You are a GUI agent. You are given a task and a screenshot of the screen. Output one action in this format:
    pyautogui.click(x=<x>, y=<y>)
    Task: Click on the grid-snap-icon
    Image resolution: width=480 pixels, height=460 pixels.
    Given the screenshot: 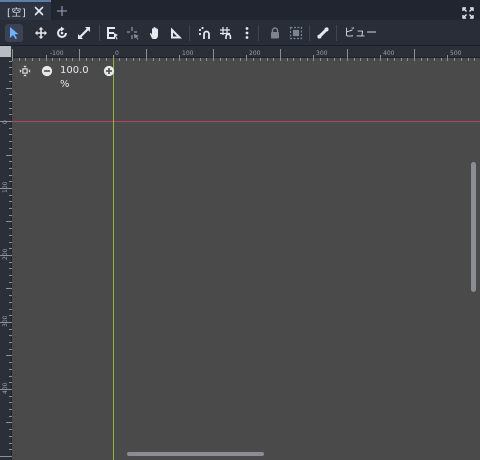 What is the action you would take?
    pyautogui.click(x=226, y=33)
    